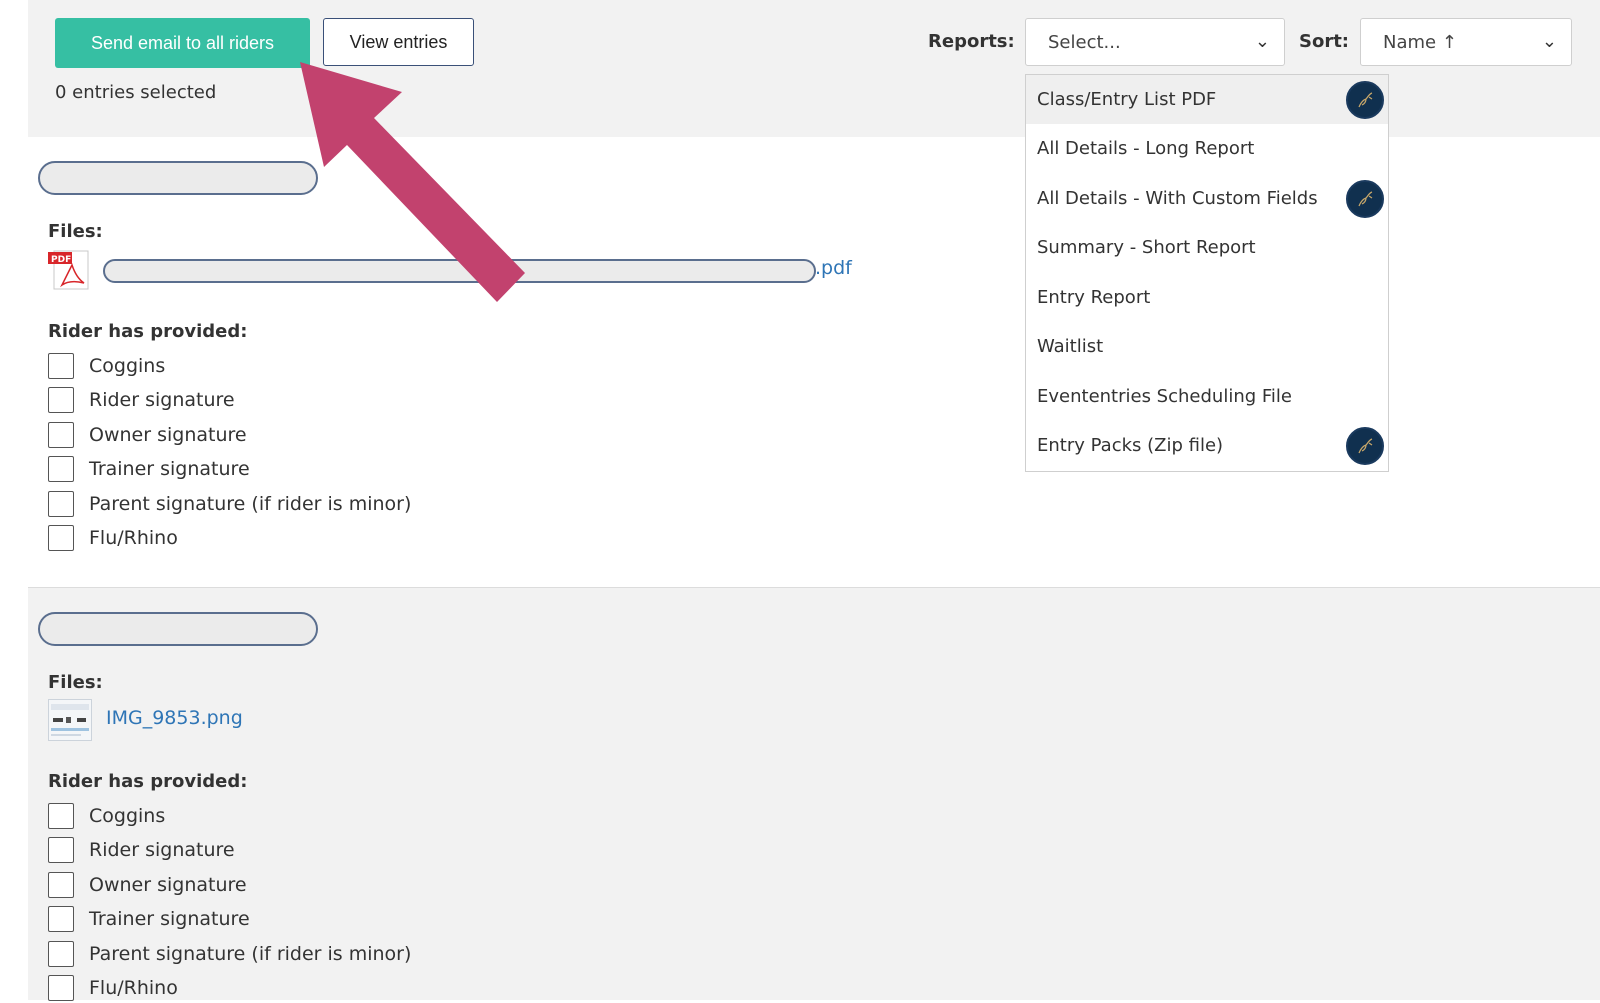  What do you see at coordinates (1324, 41) in the screenshot?
I see `sort-label: Sort:` at bounding box center [1324, 41].